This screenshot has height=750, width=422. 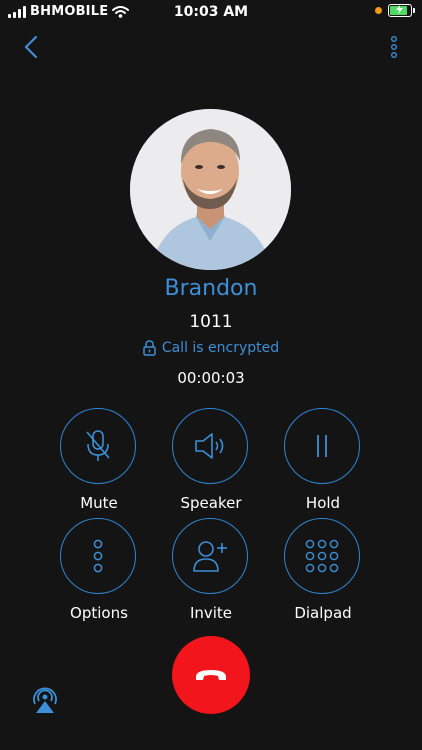 I want to click on dialpad-ring, so click(x=322, y=556).